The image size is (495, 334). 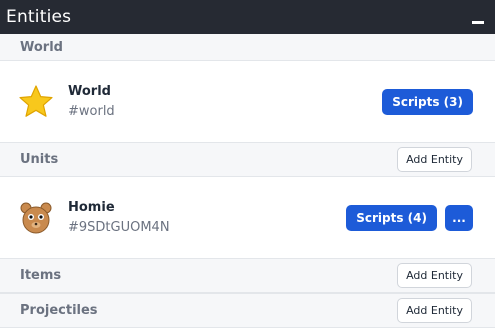 What do you see at coordinates (41, 275) in the screenshot?
I see `section-label-items: Items` at bounding box center [41, 275].